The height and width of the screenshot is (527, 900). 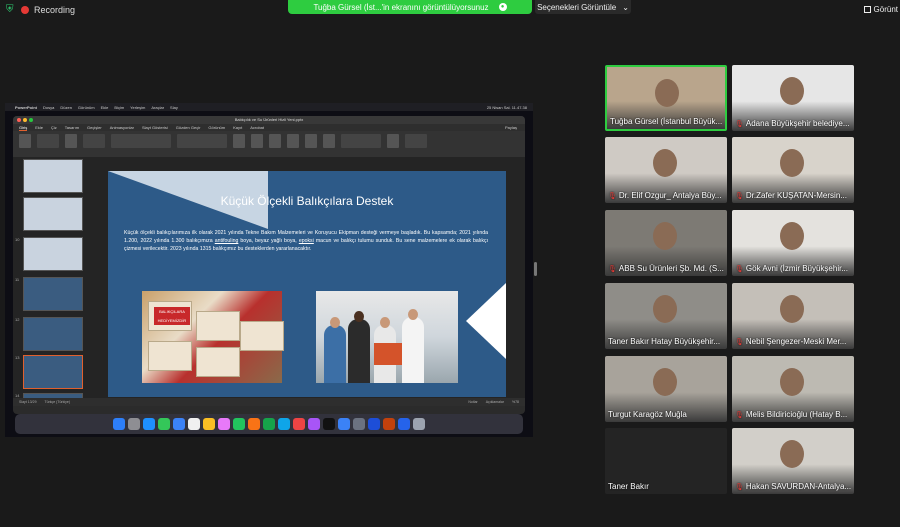 What do you see at coordinates (40, 9) in the screenshot?
I see `recording-indicator: ⛨ Recording` at bounding box center [40, 9].